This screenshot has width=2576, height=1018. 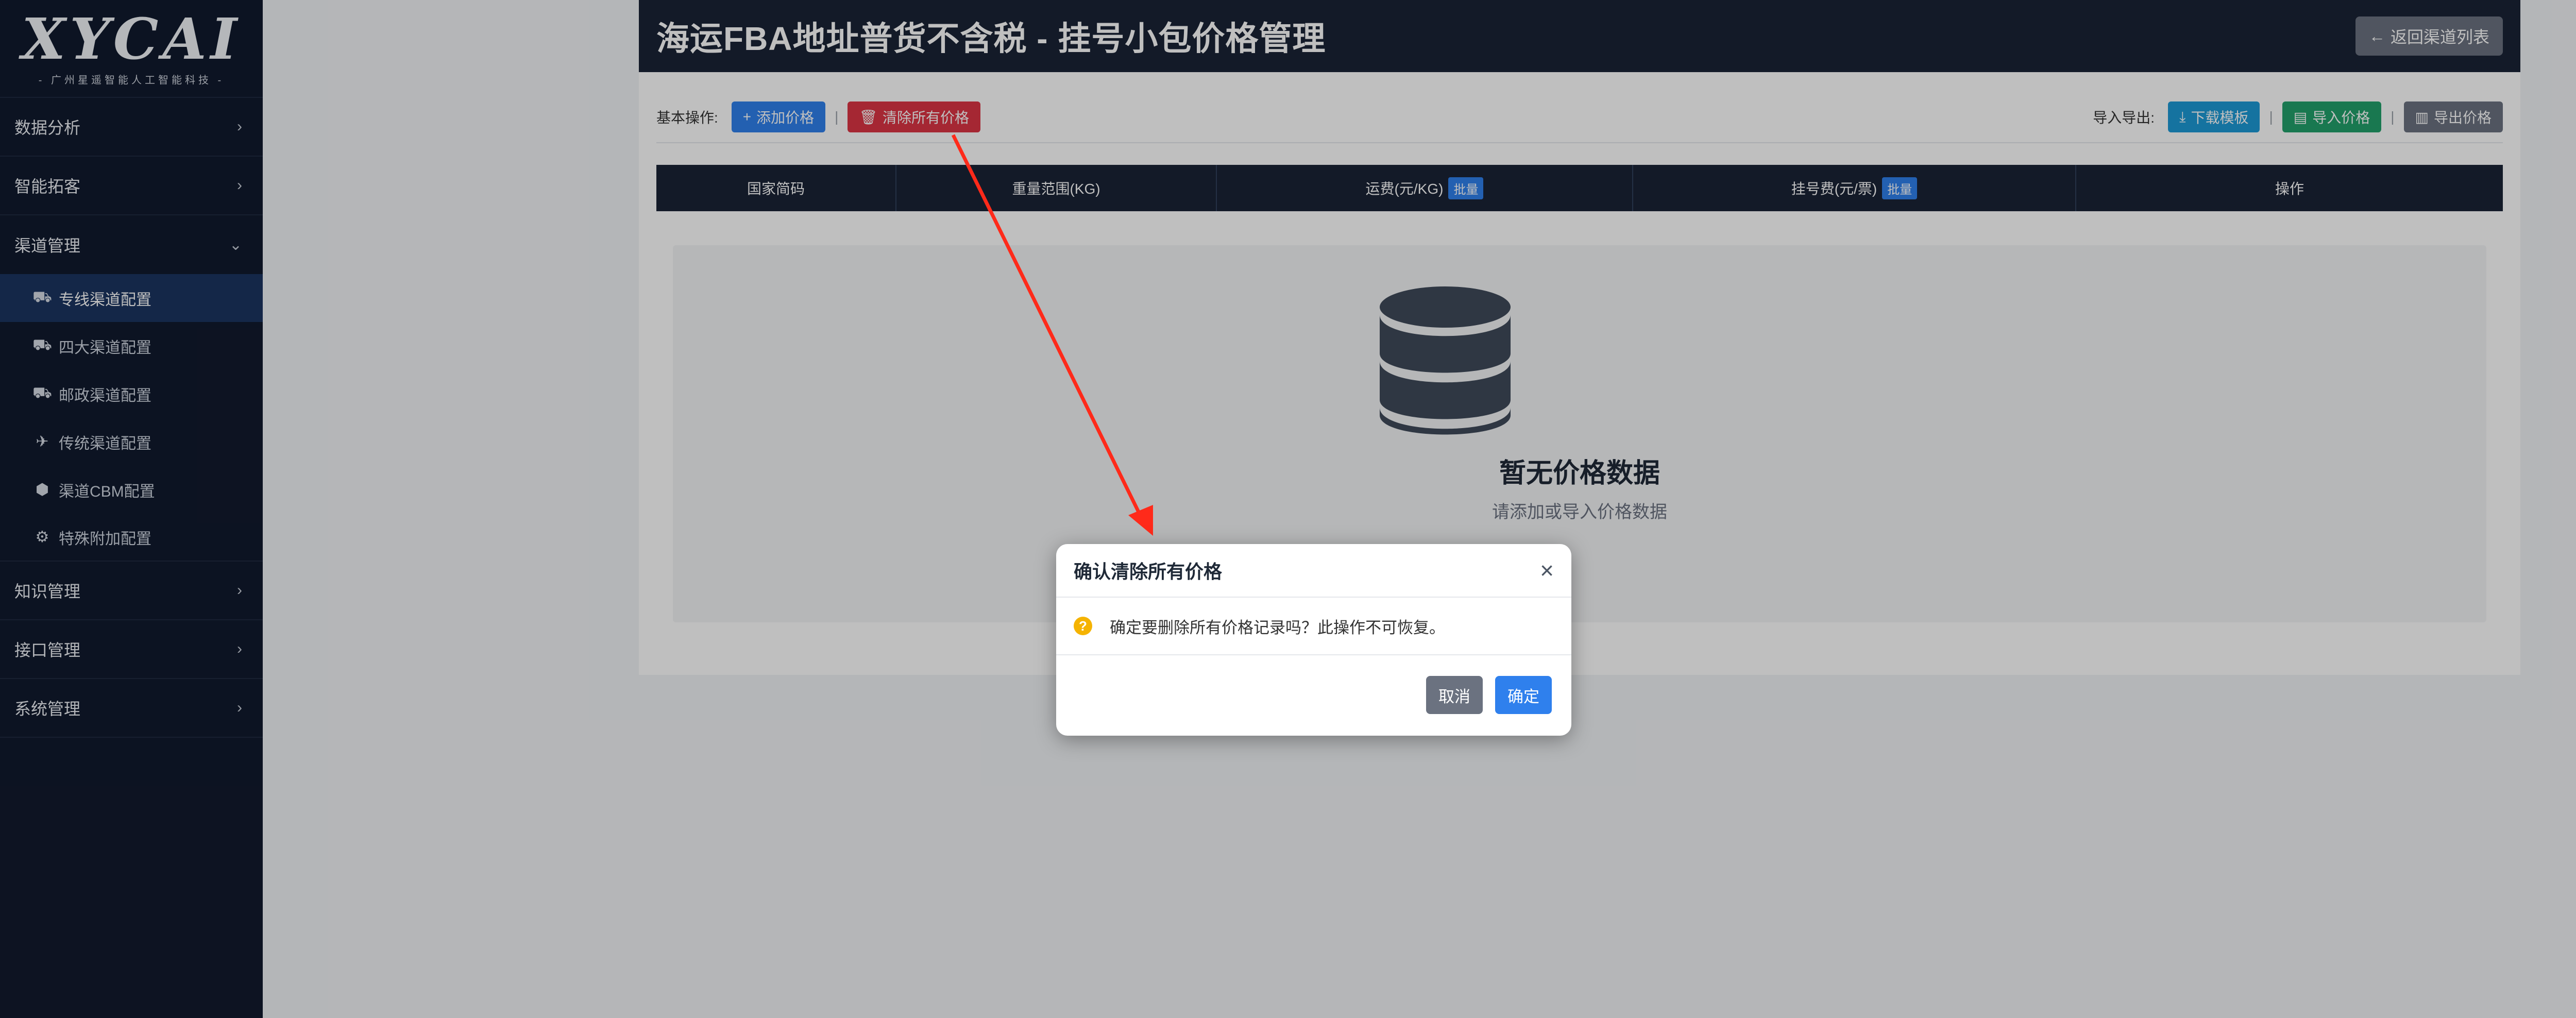 I want to click on confirm-clear-dialog: 确认清除所有价格 × ? 确定要删除所有价格记录吗？此操作不可恢复。 取消 确定, so click(x=1313, y=640).